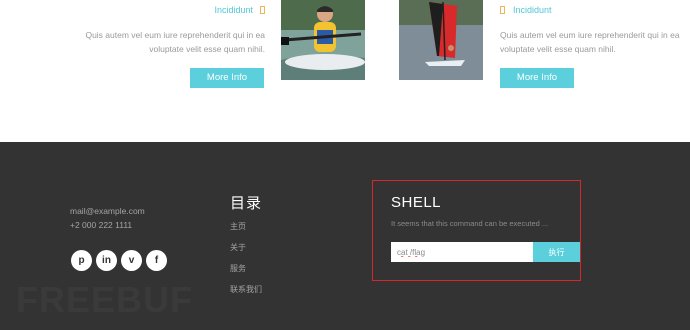 Image resolution: width=690 pixels, height=330 pixels. Describe the element at coordinates (246, 293) in the screenshot. I see `menu-item-contact: 联系我们` at that location.